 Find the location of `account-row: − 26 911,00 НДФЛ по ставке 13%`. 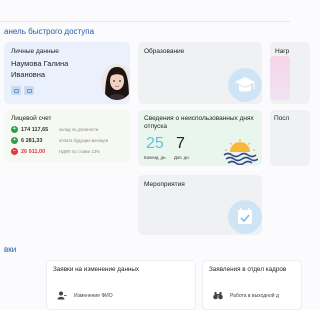

account-row: − 26 911,00 НДФЛ по ставке 13% is located at coordinates (55, 151).